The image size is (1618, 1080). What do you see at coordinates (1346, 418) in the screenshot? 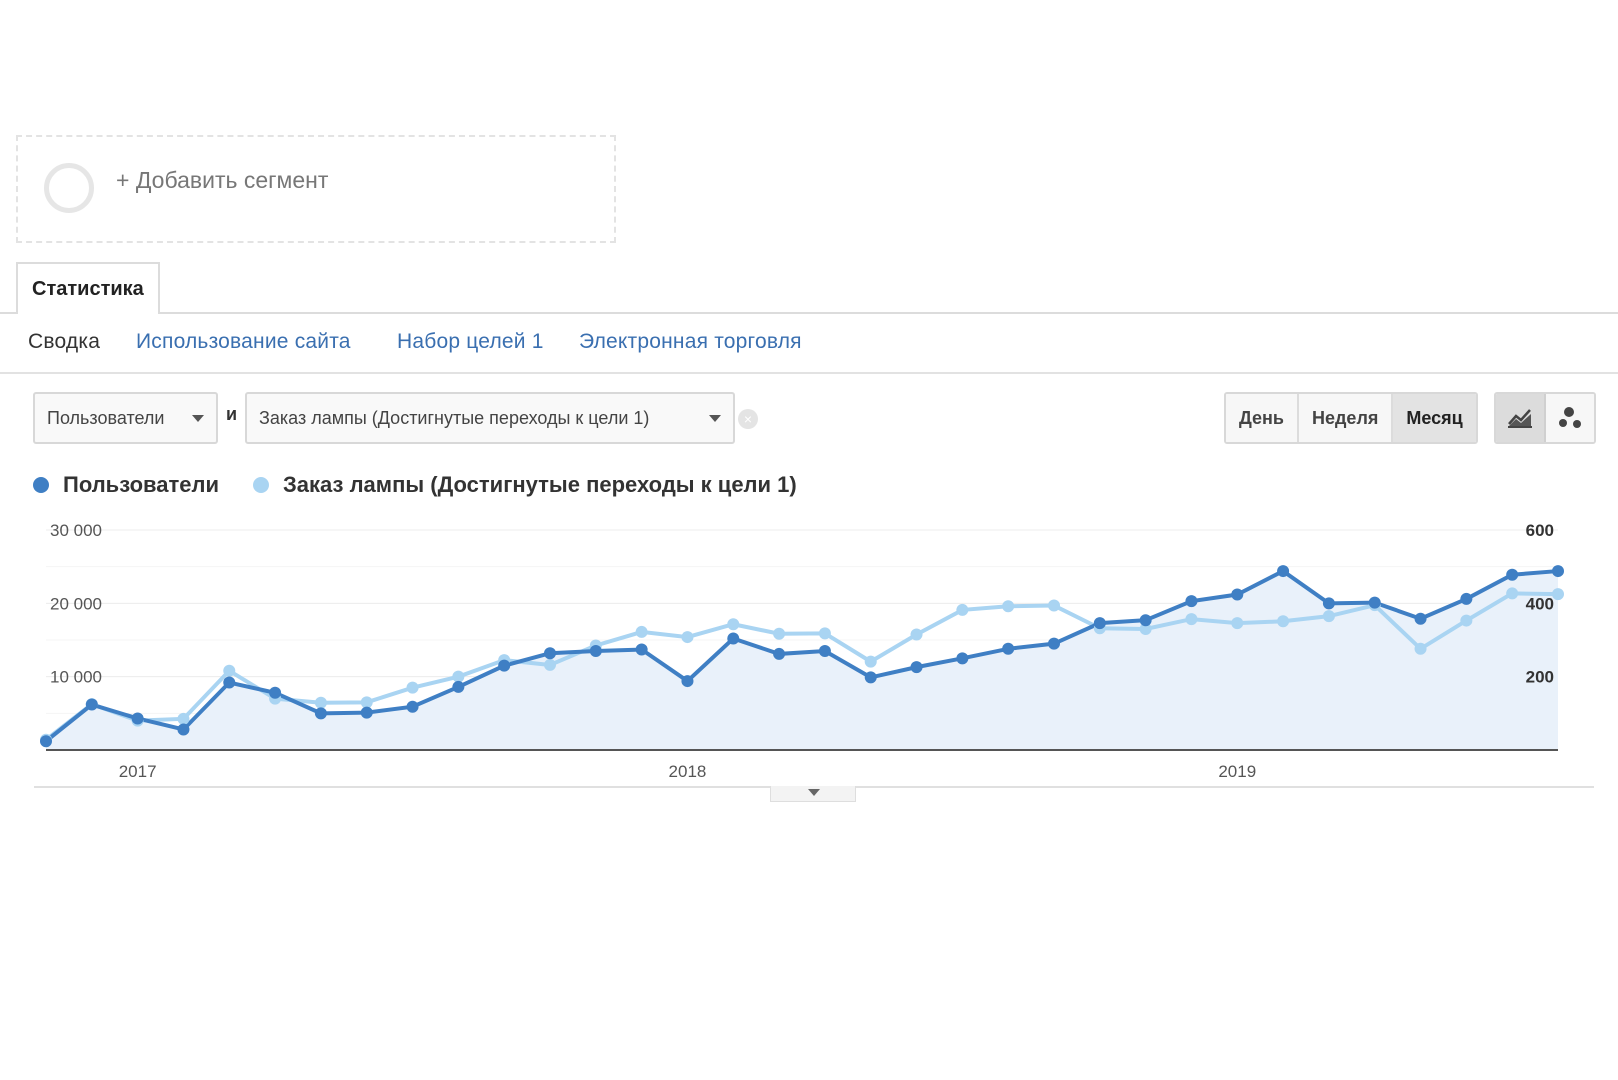
I see `granularity-week-button: Неделя` at bounding box center [1346, 418].